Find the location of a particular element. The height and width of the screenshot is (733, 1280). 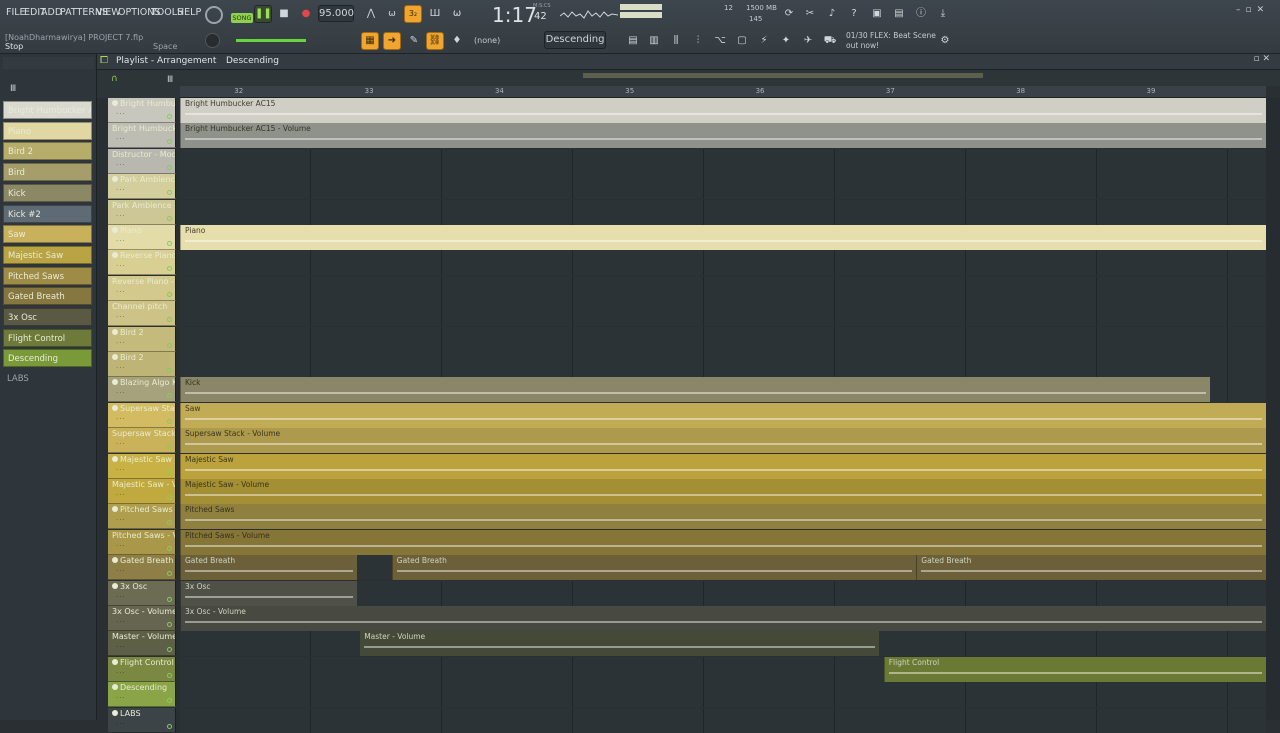

download-icon: ⤓ is located at coordinates (943, 14).